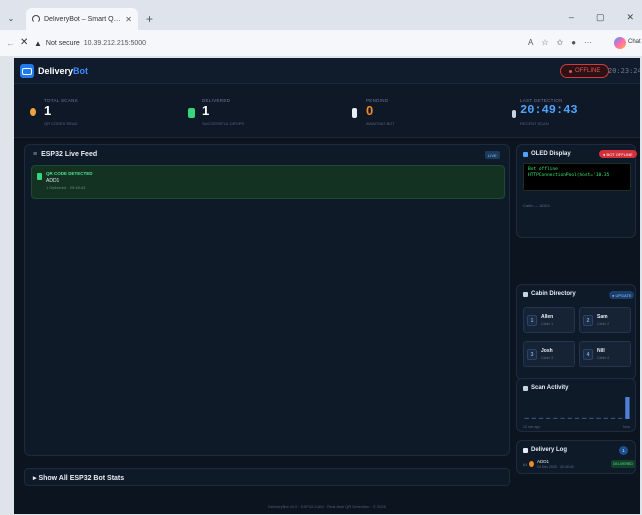 This screenshot has width=642, height=515. Describe the element at coordinates (622, 295) in the screenshot. I see `update-button: ● UPDATE` at that location.